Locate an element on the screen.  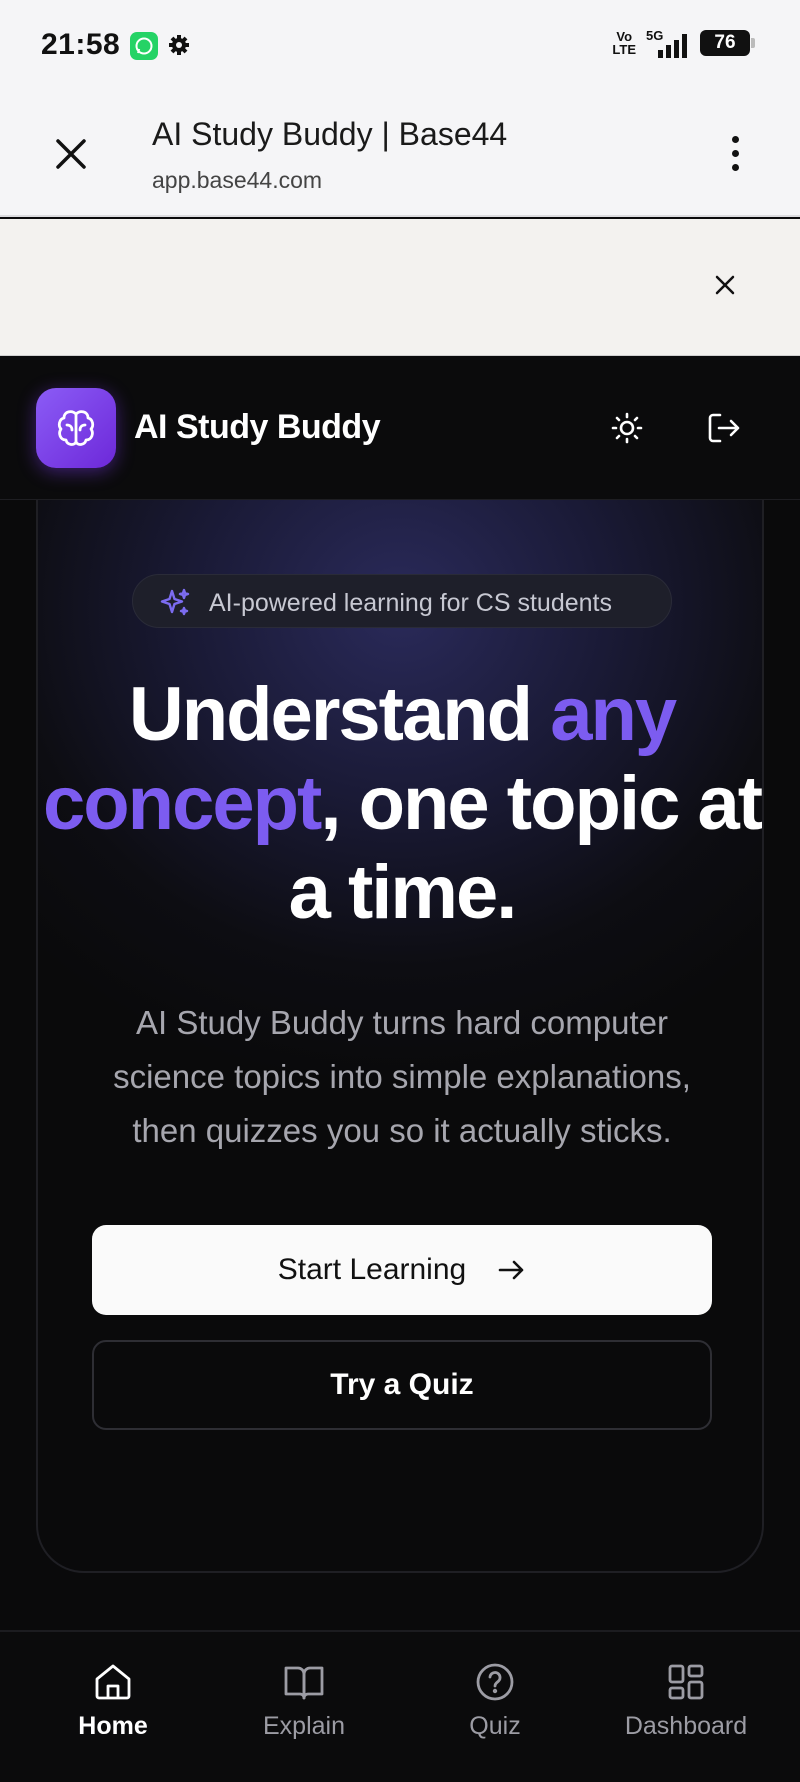
nav-item-explain: Explain is located at coordinates (304, 1700).